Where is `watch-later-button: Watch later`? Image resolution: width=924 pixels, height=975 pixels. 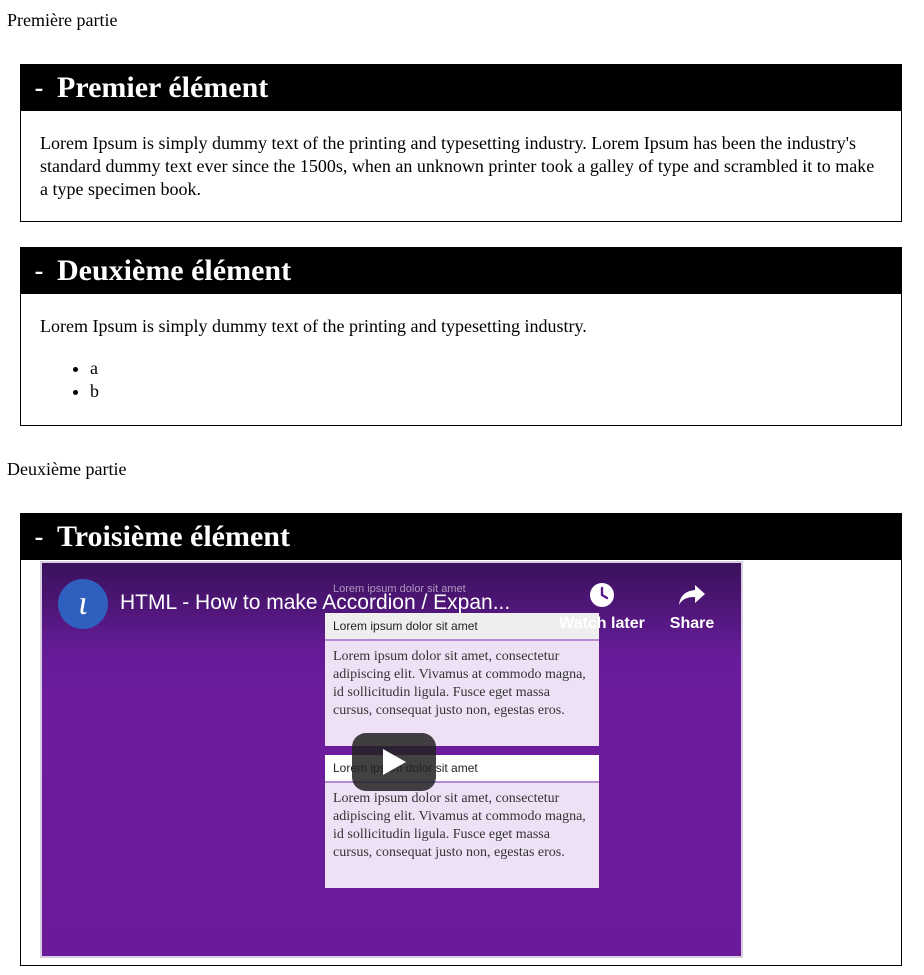
watch-later-button: Watch later is located at coordinates (602, 607).